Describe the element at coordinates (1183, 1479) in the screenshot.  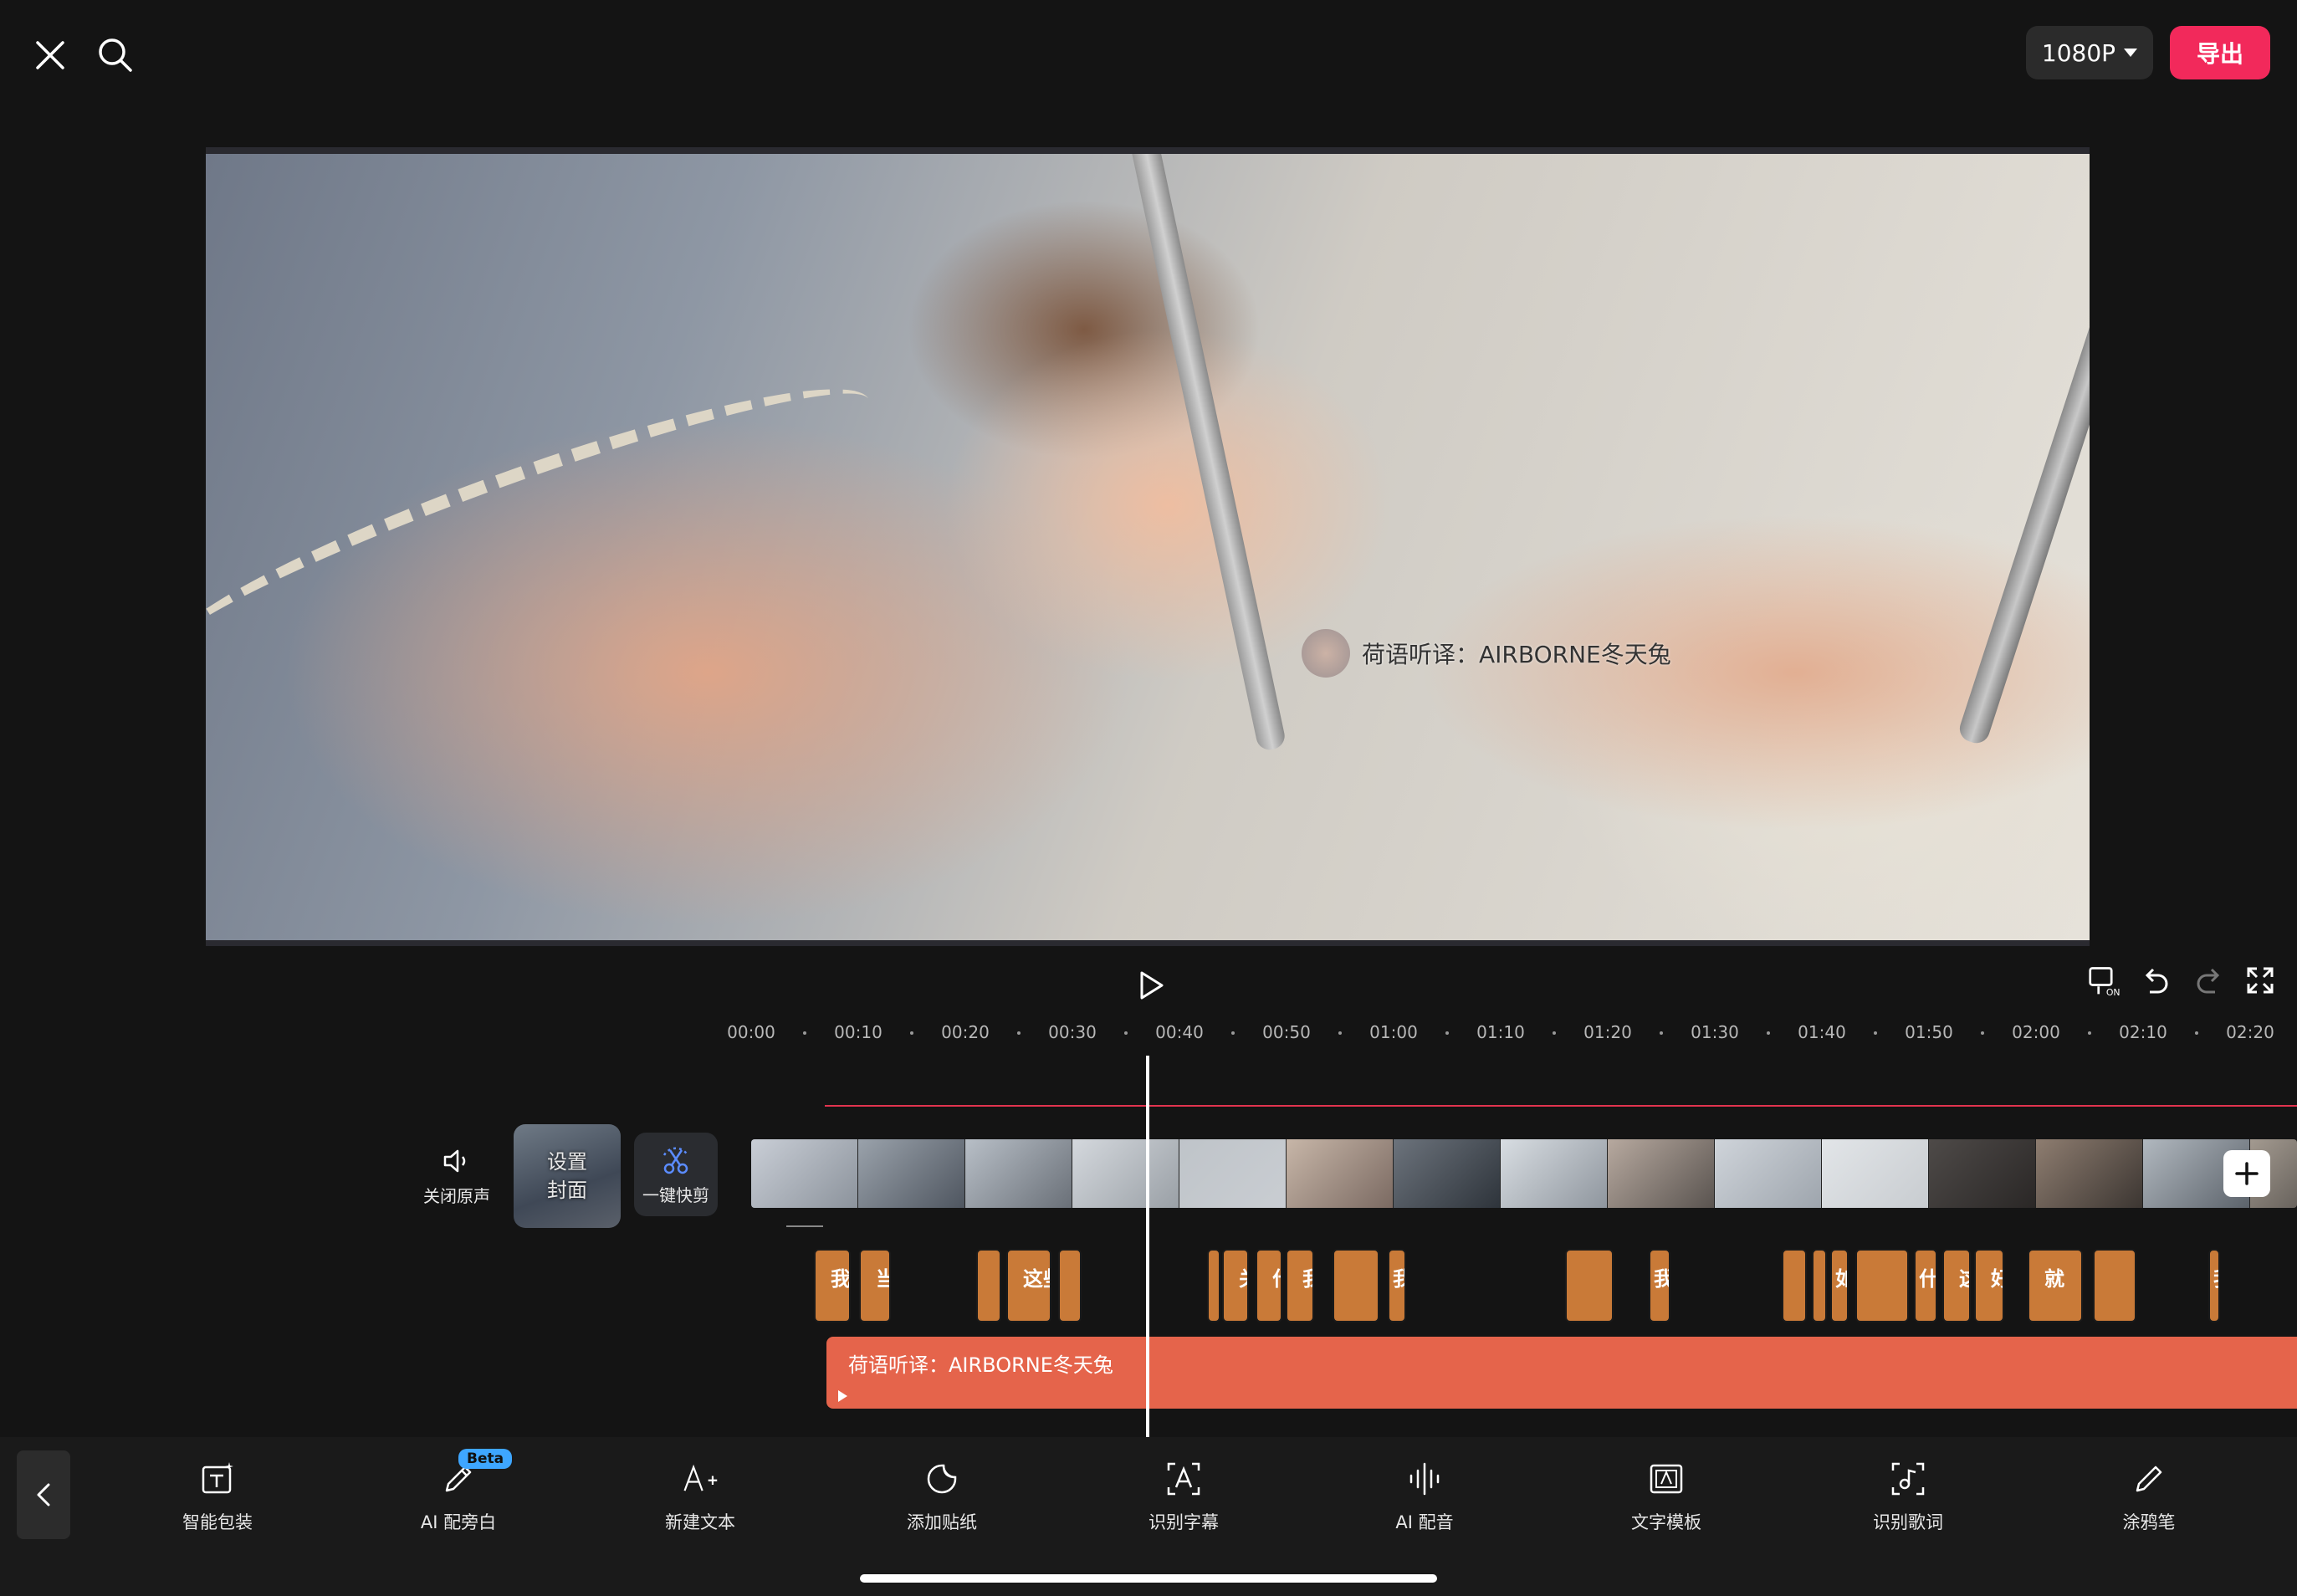
I see `recognize-subtitle-icon` at that location.